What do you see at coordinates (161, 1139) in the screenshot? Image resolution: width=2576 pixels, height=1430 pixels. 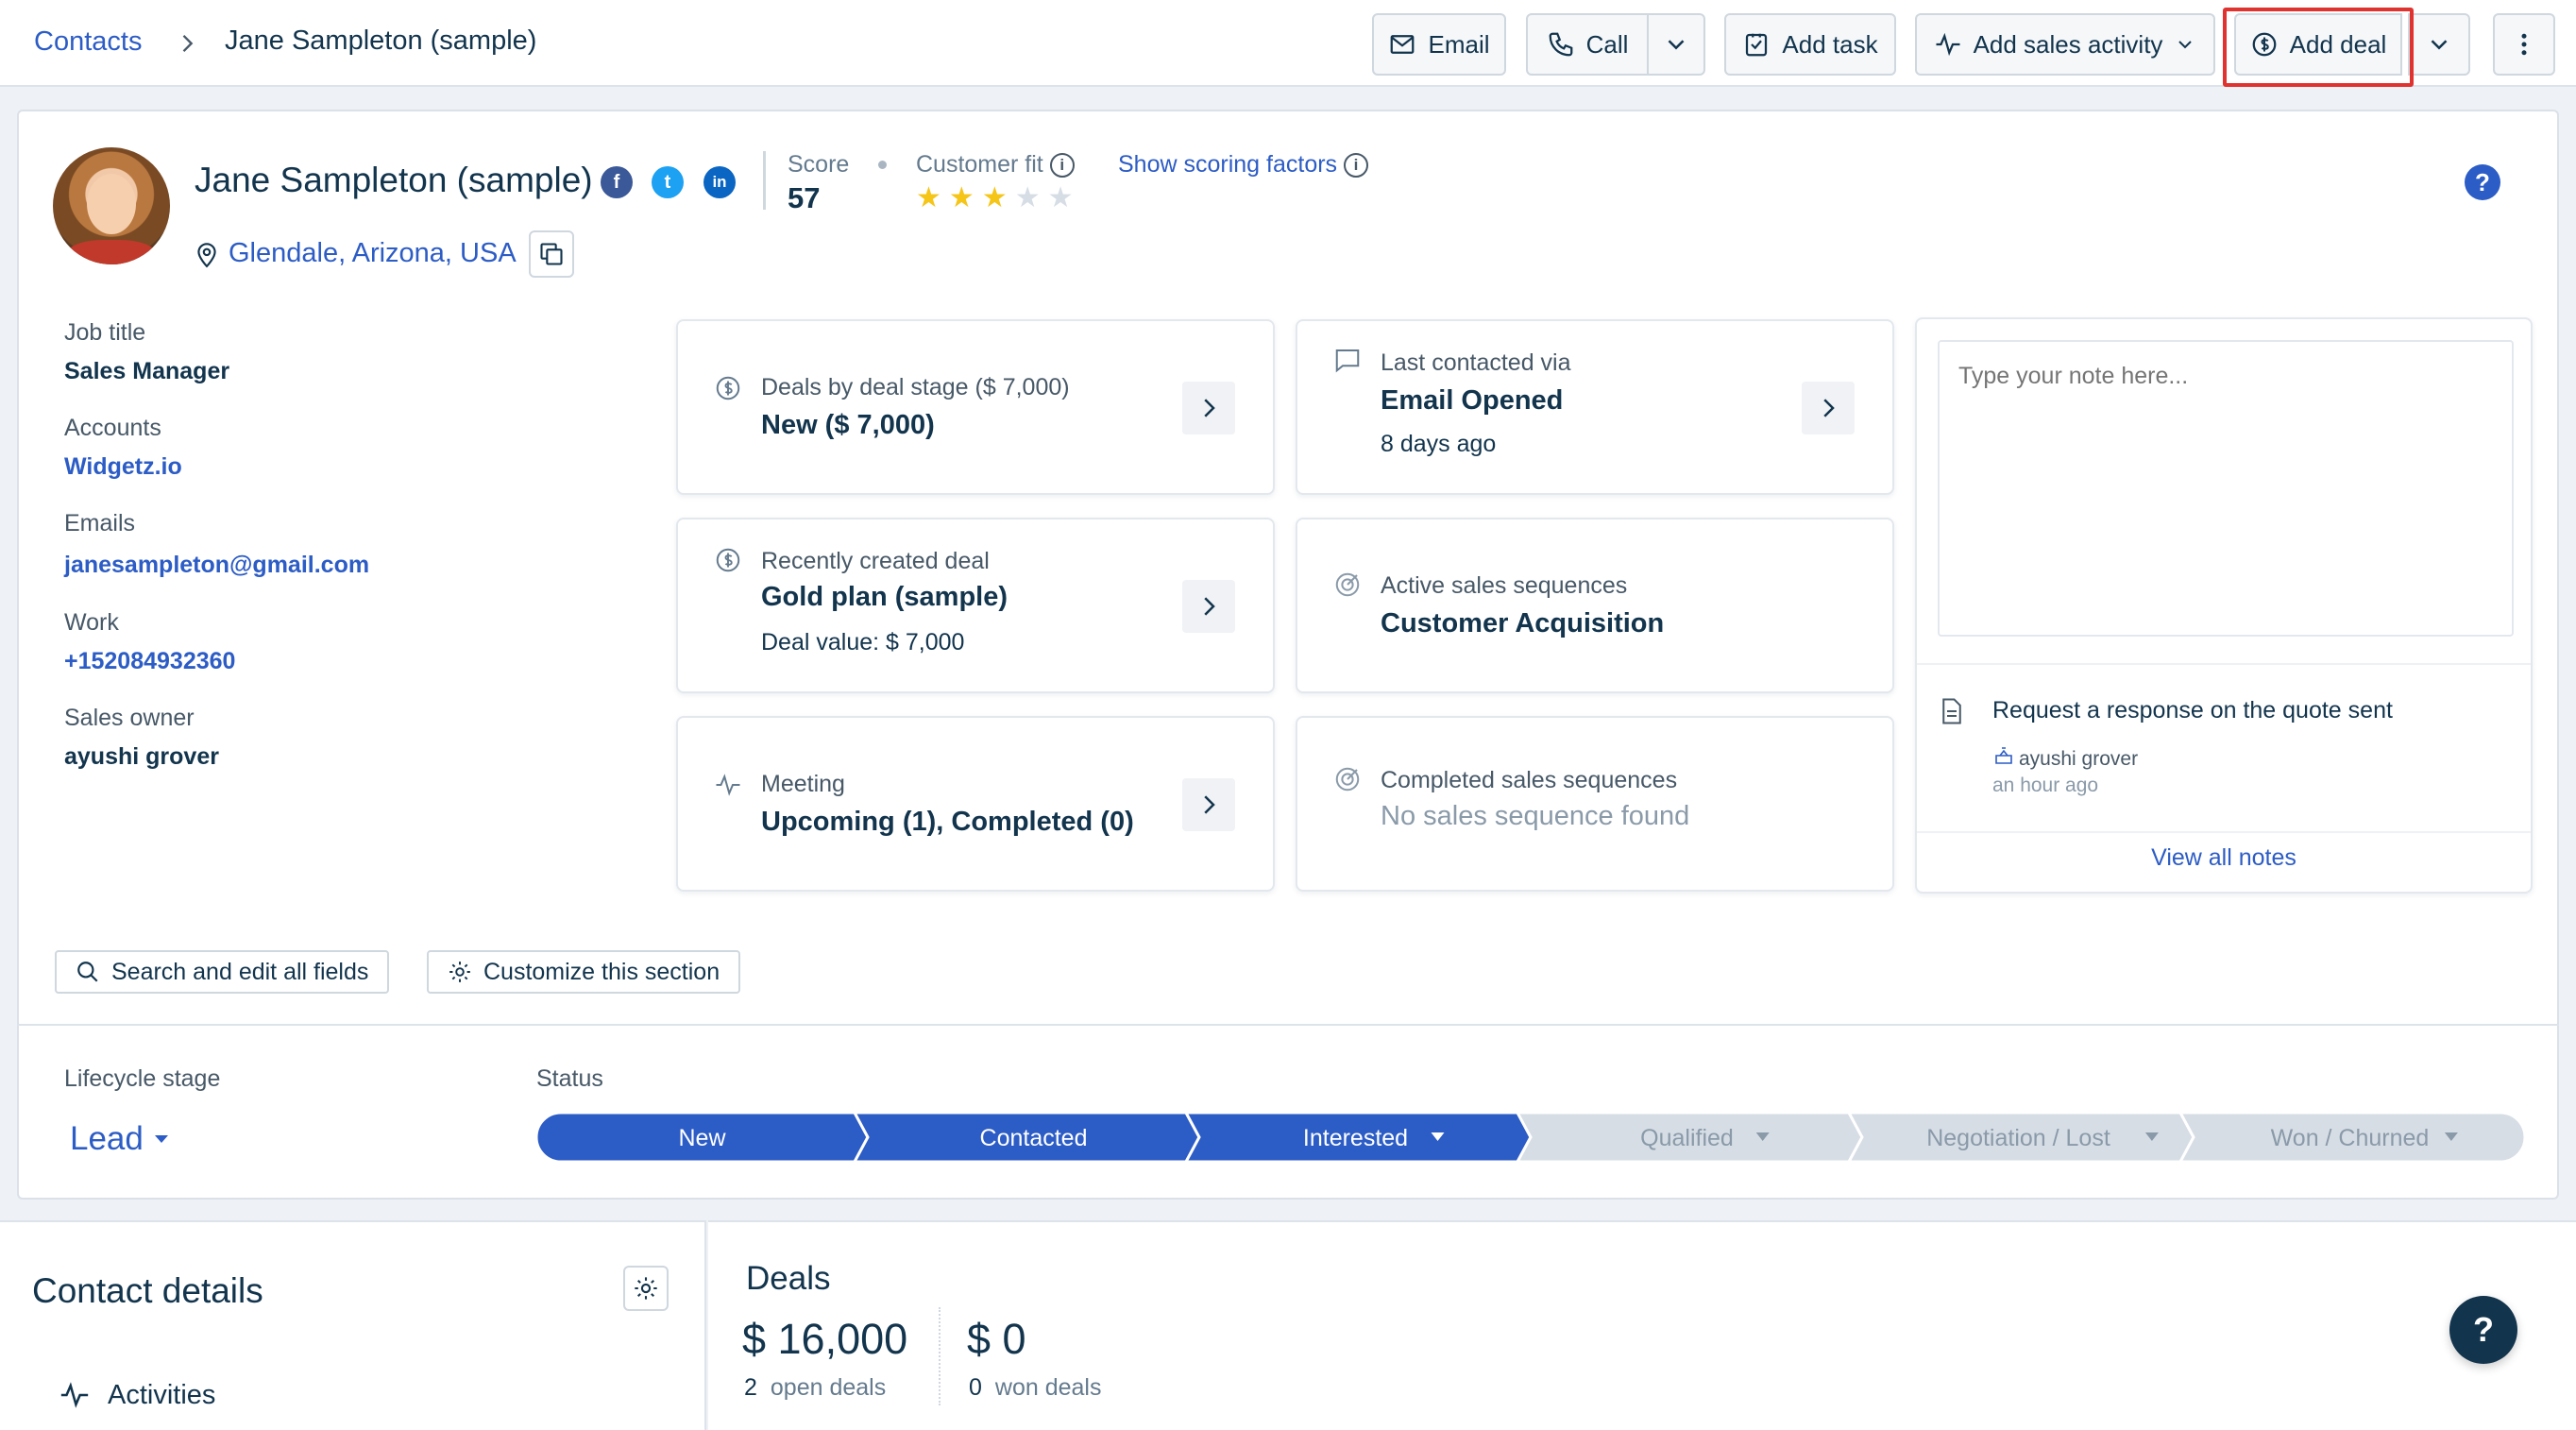 I see `caret-down-icon` at bounding box center [161, 1139].